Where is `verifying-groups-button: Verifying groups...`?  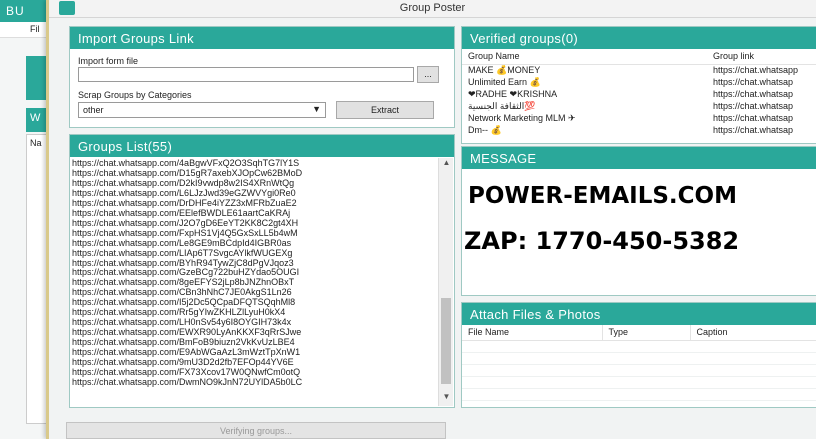
verifying-groups-button: Verifying groups... is located at coordinates (256, 430).